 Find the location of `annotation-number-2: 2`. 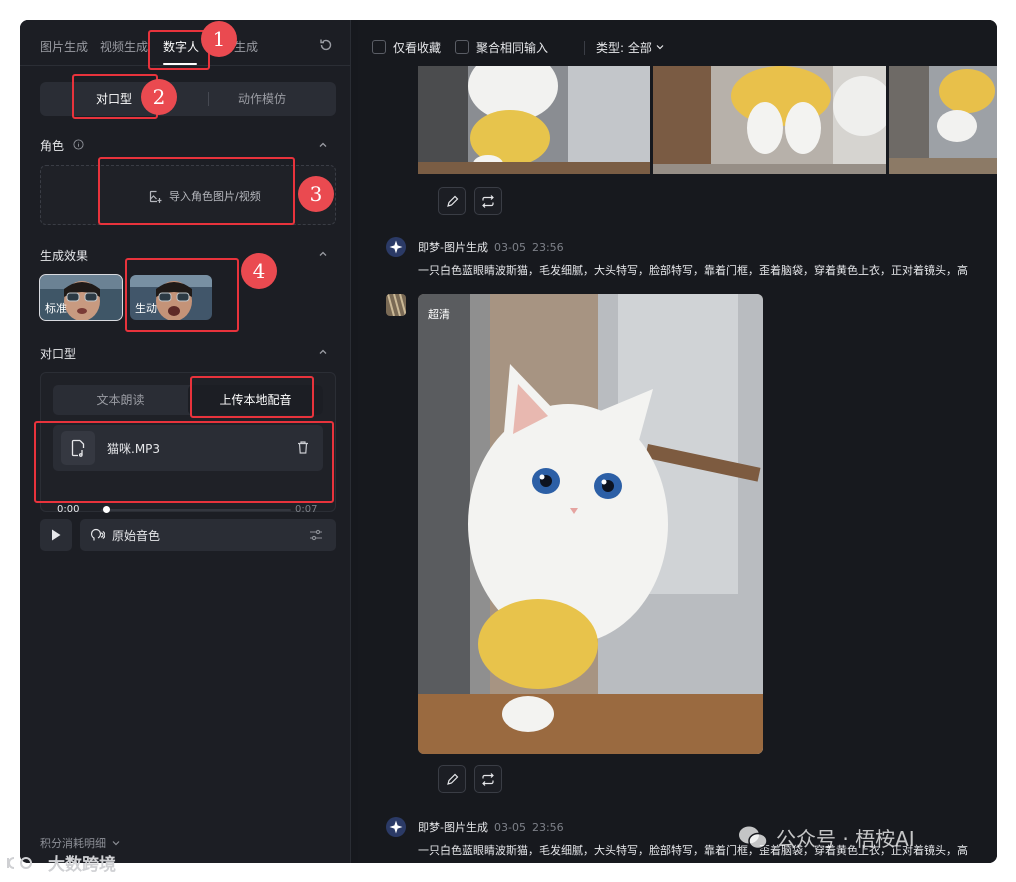

annotation-number-2: 2 is located at coordinates (159, 97).